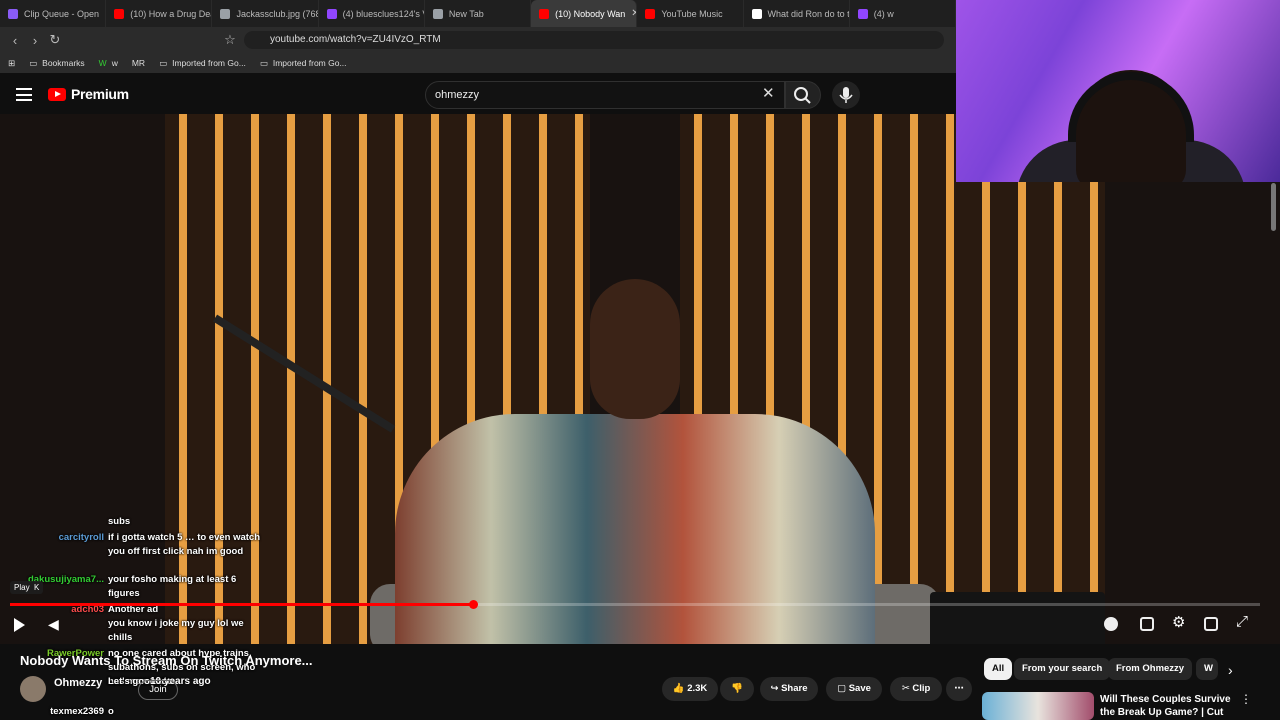  I want to click on tab-label: New Tab, so click(466, 13).